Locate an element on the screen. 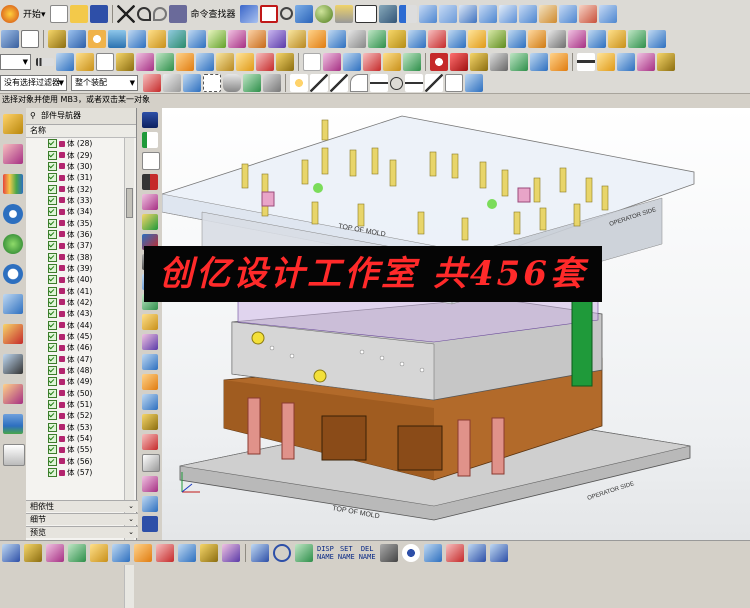 The height and width of the screenshot is (608, 750). bill-of-materials-icon is located at coordinates (150, 484).